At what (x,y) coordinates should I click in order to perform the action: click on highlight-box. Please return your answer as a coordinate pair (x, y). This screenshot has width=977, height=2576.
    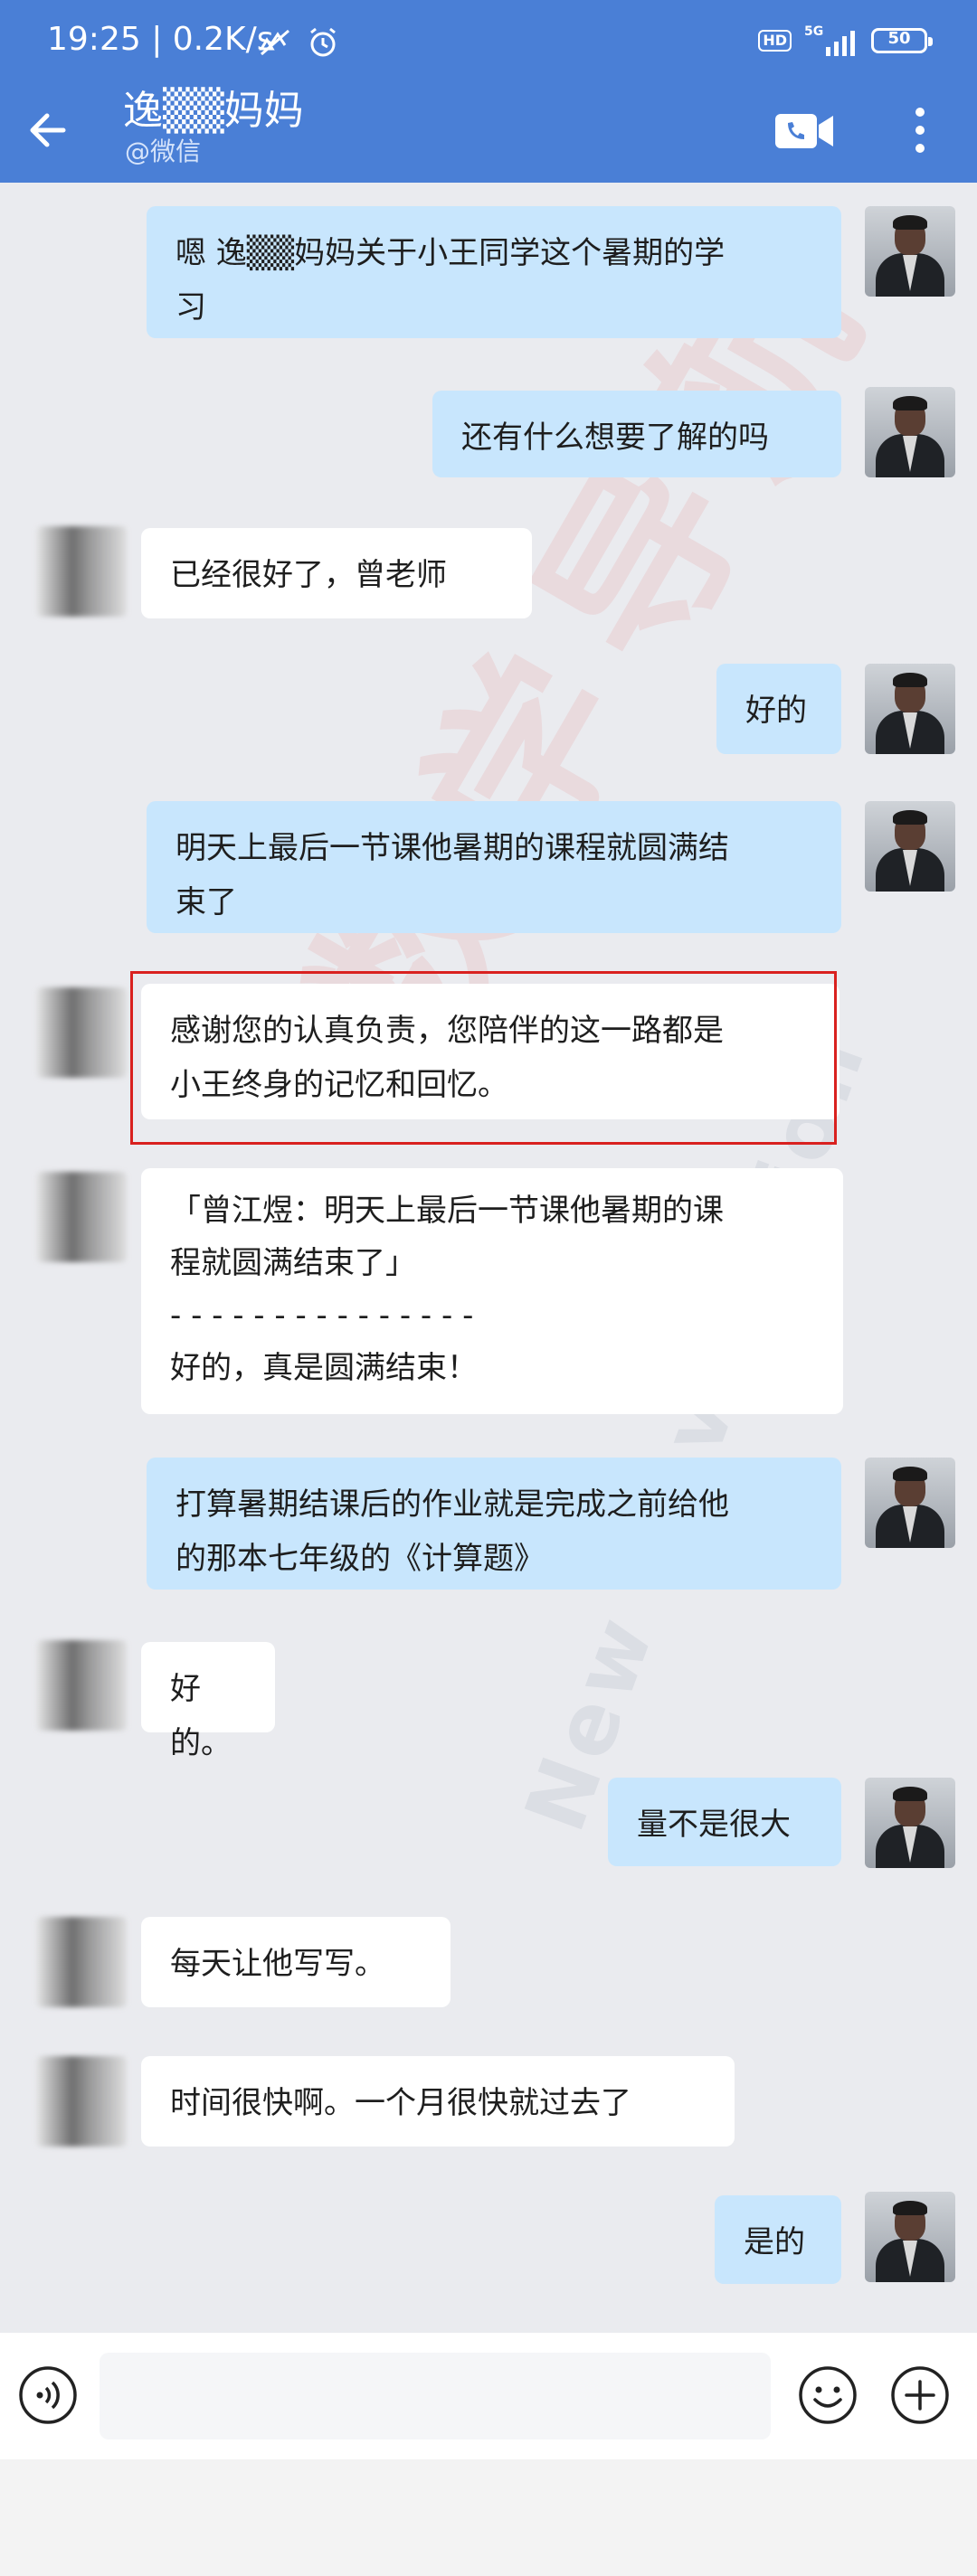
    Looking at the image, I should click on (483, 1058).